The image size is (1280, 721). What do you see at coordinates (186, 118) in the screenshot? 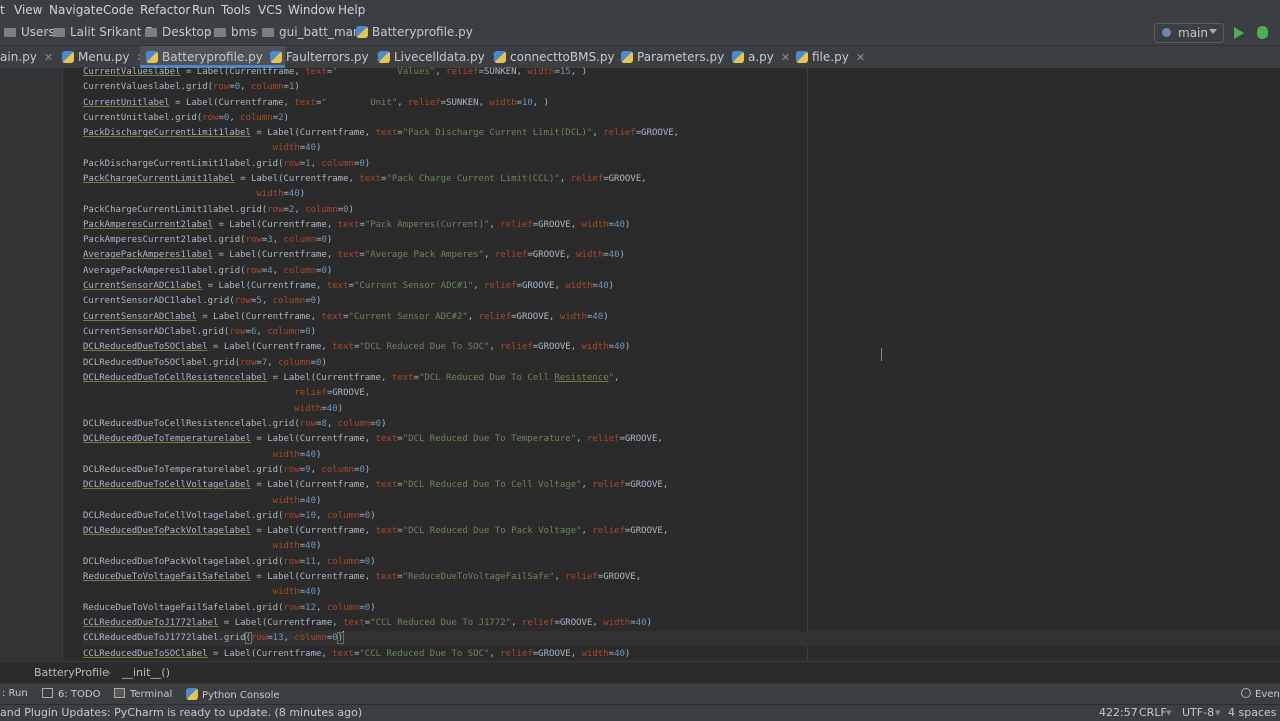
I see `code-line: CurrentUnitlabel.grid(row=0, column=2)` at bounding box center [186, 118].